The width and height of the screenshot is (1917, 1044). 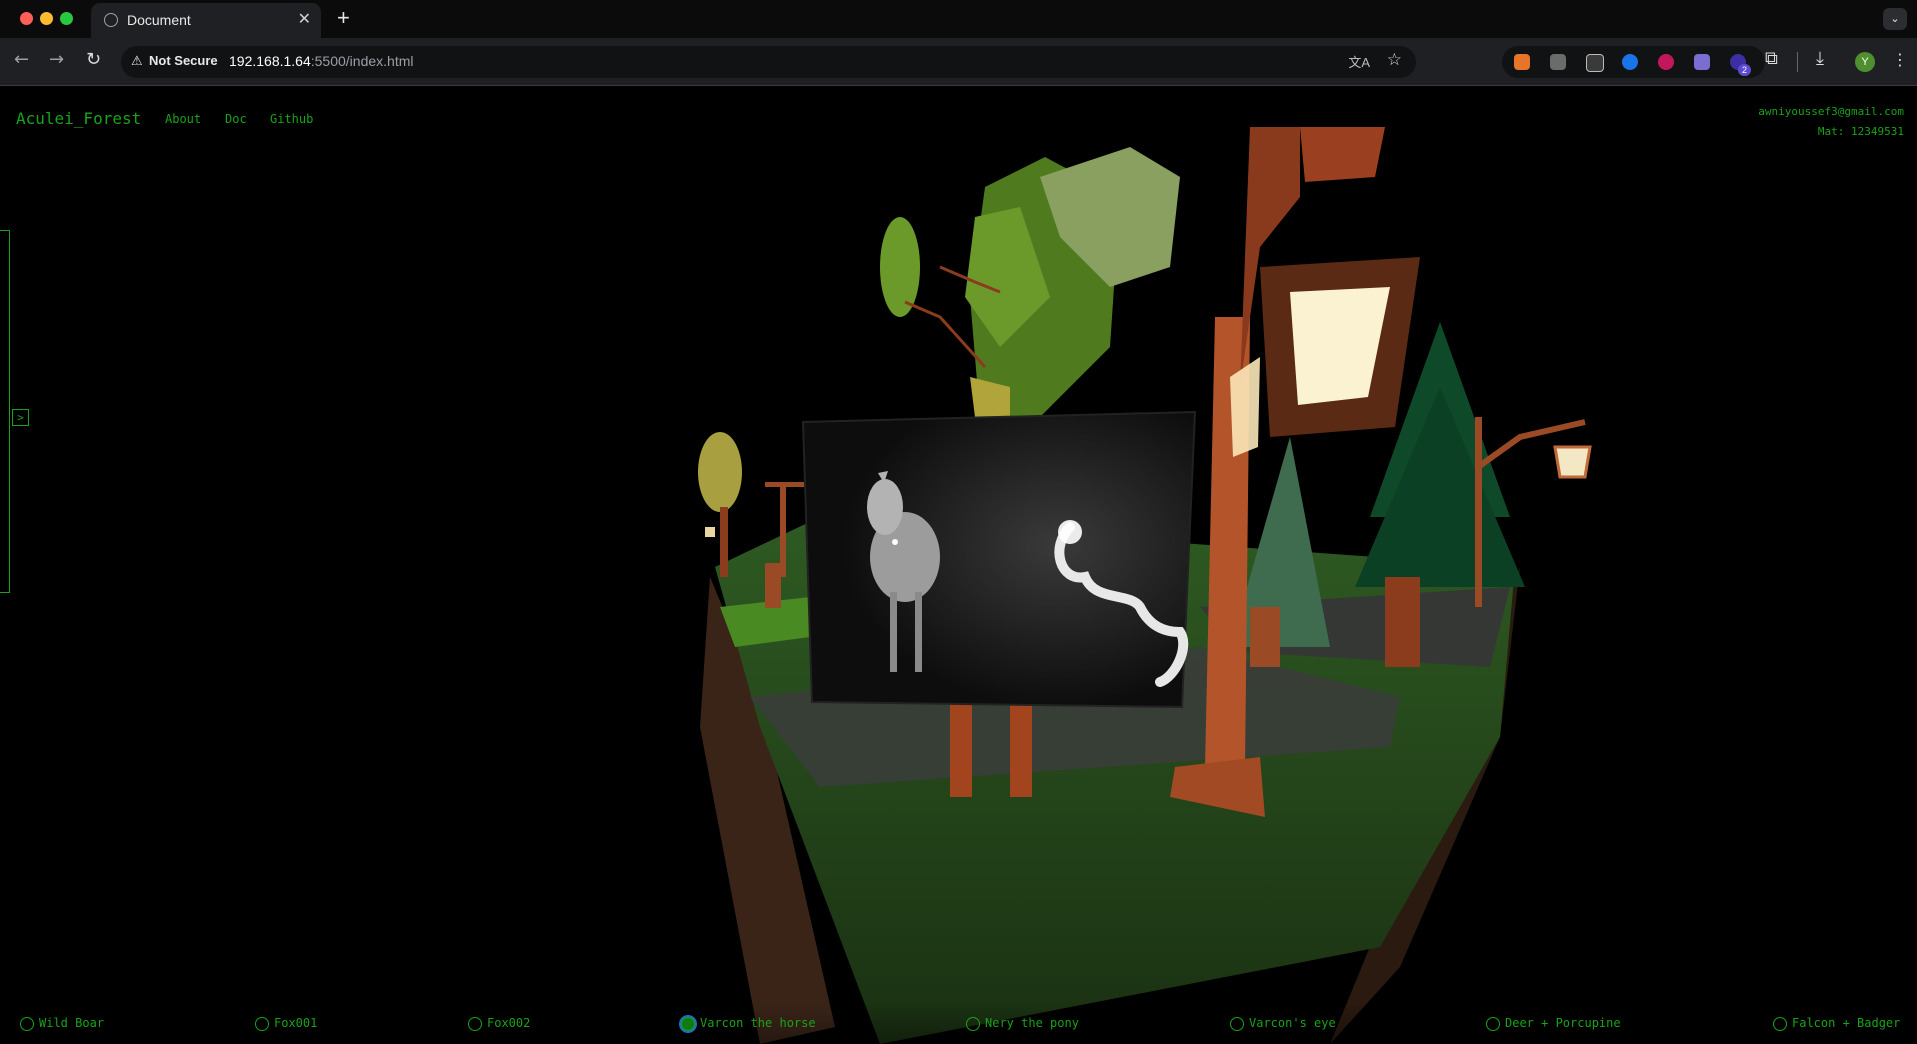 I want to click on small-tree, so click(x=720, y=472).